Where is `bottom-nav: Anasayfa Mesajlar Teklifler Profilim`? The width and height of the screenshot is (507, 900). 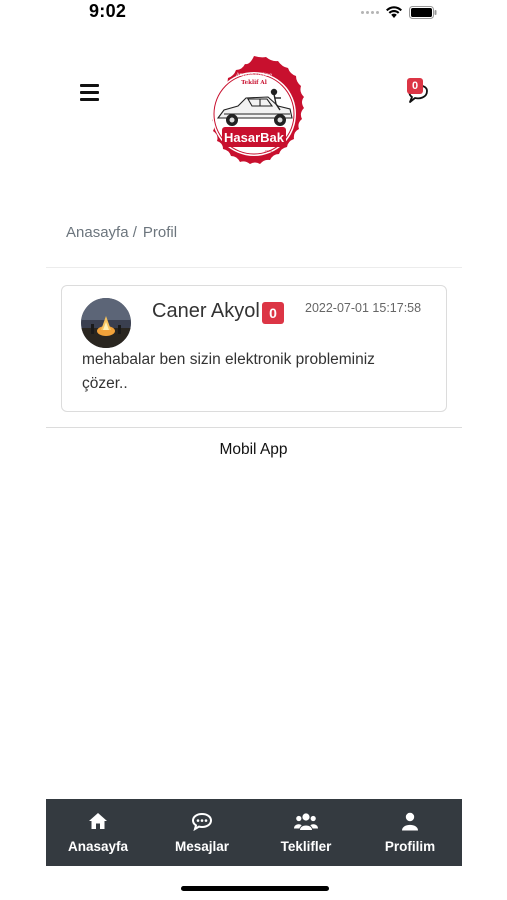
bottom-nav: Anasayfa Mesajlar Teklifler Profilim is located at coordinates (254, 832).